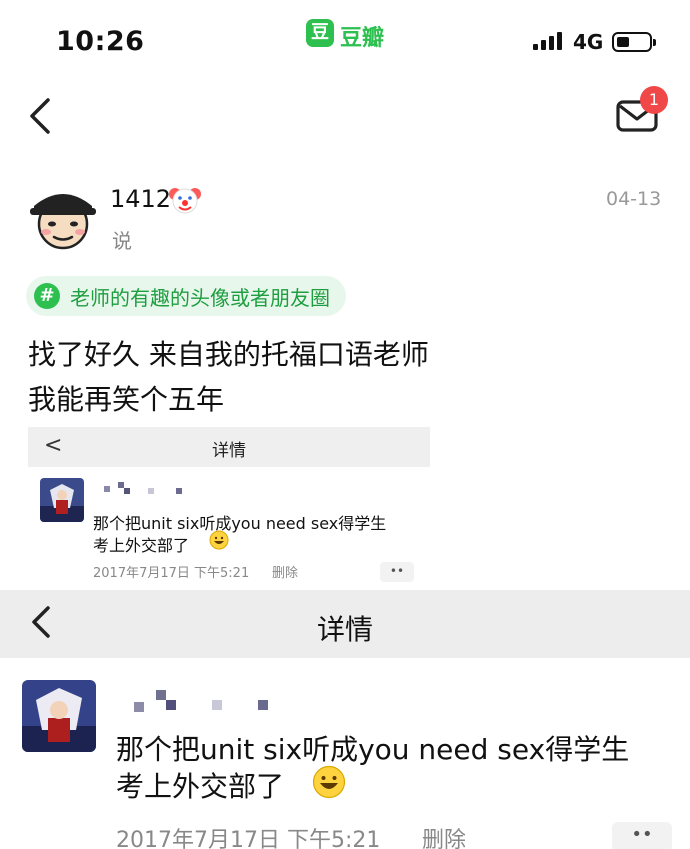  Describe the element at coordinates (63, 222) in the screenshot. I see `avatar-cartoon-icon` at that location.